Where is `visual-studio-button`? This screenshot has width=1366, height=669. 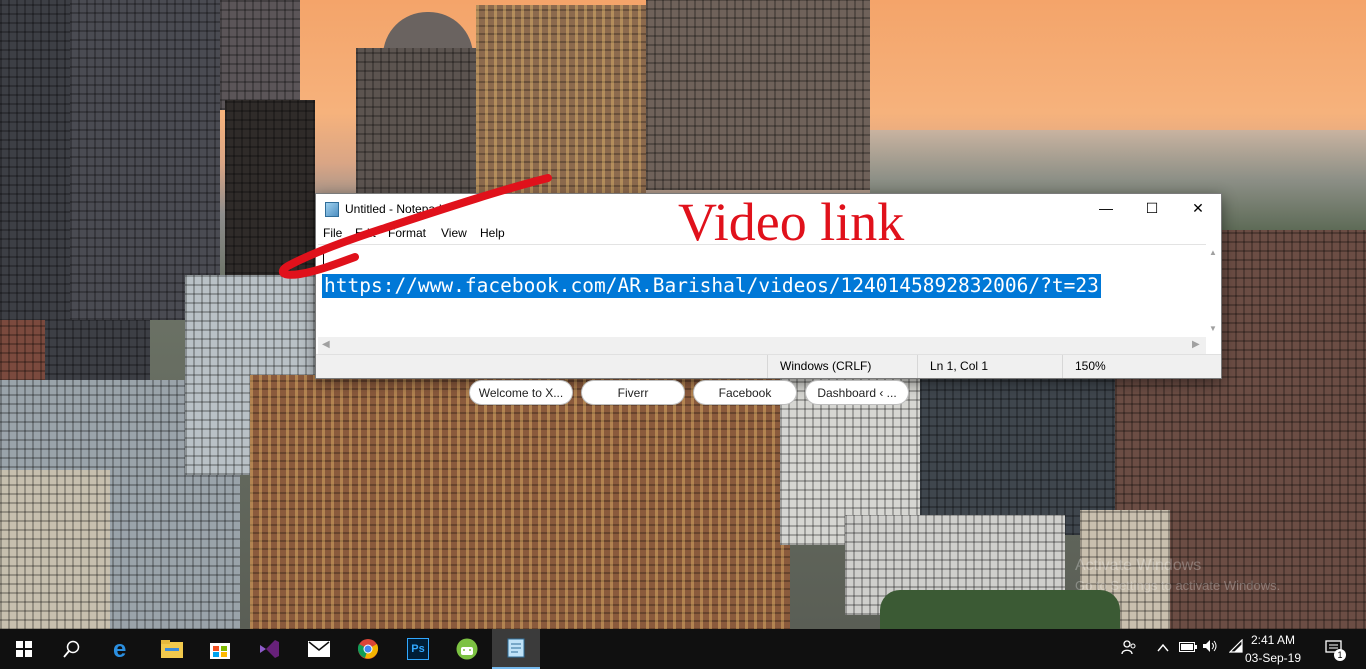 visual-studio-button is located at coordinates (269, 649).